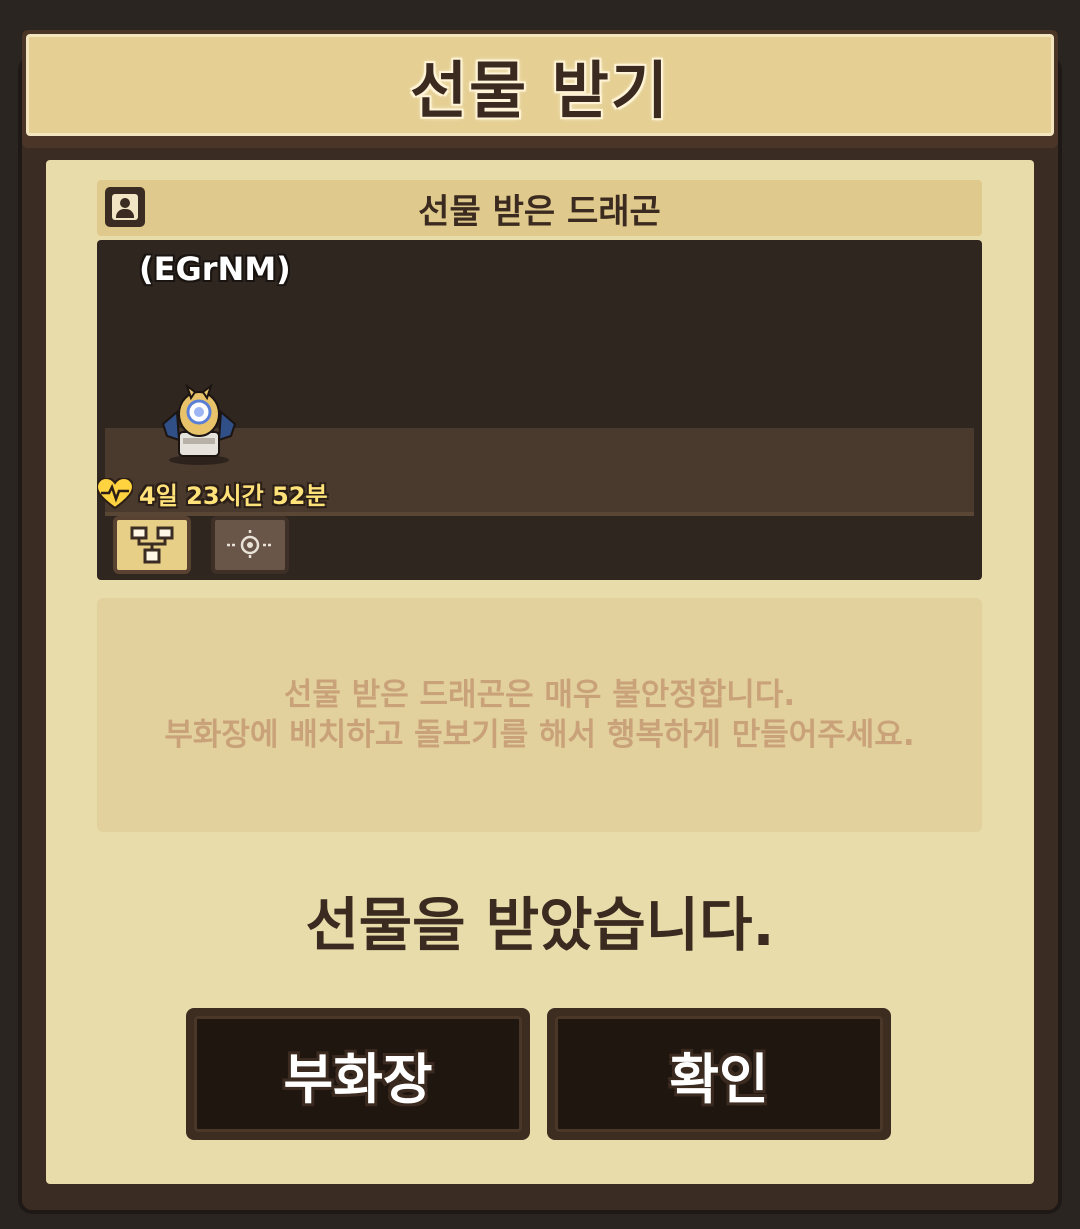  I want to click on section-title: 선물 받은 드래곤, so click(539, 211).